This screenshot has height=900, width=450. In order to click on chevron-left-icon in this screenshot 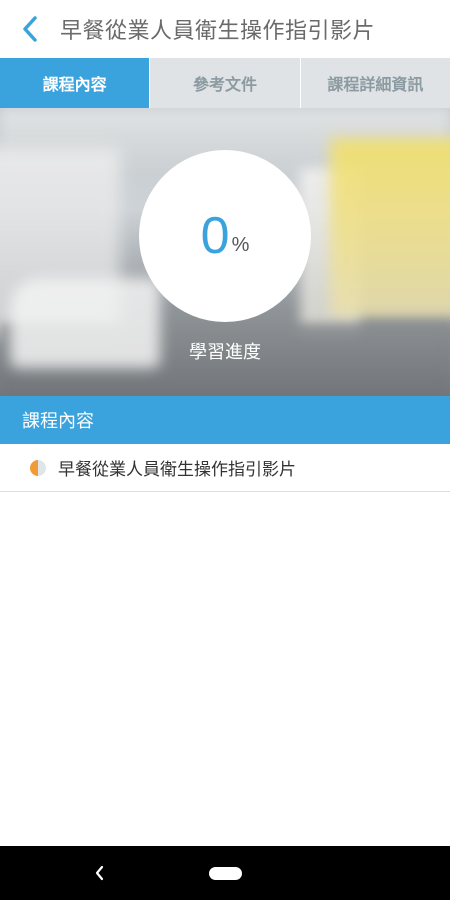, I will do `click(30, 29)`.